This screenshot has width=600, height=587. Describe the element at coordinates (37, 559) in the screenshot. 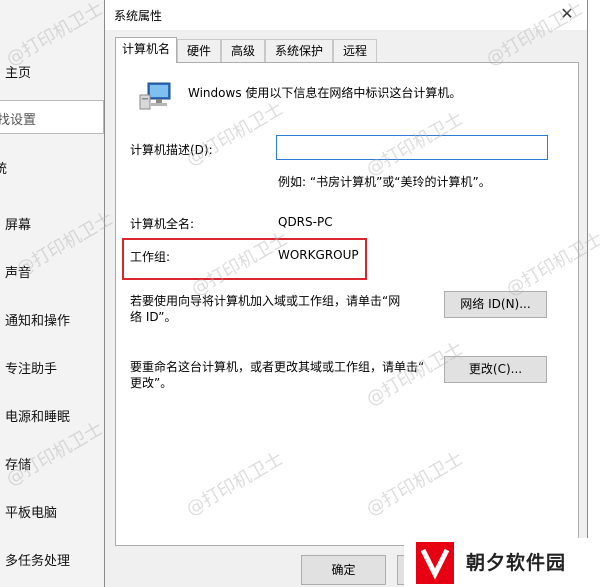

I see `settings-item-multitasking: 多任务处理` at that location.